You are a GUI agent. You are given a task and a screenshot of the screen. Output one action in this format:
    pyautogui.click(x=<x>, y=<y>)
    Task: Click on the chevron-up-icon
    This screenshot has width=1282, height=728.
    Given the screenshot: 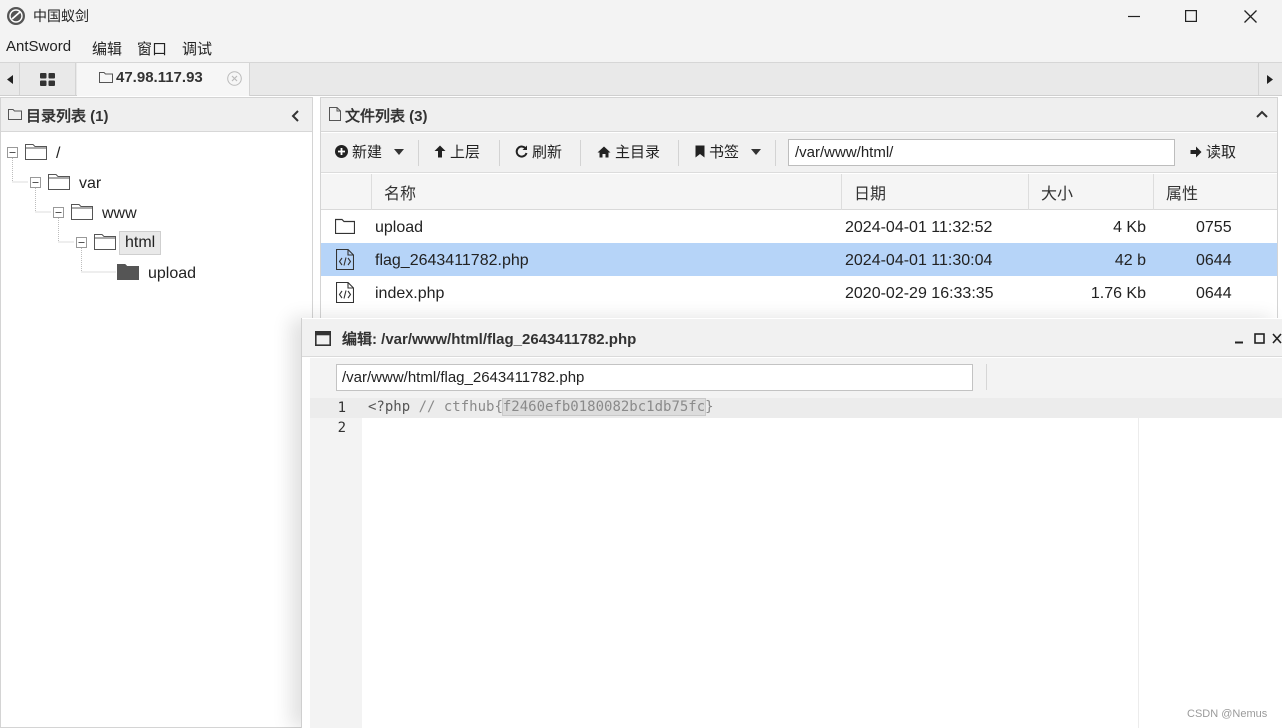 What is the action you would take?
    pyautogui.click(x=1262, y=114)
    